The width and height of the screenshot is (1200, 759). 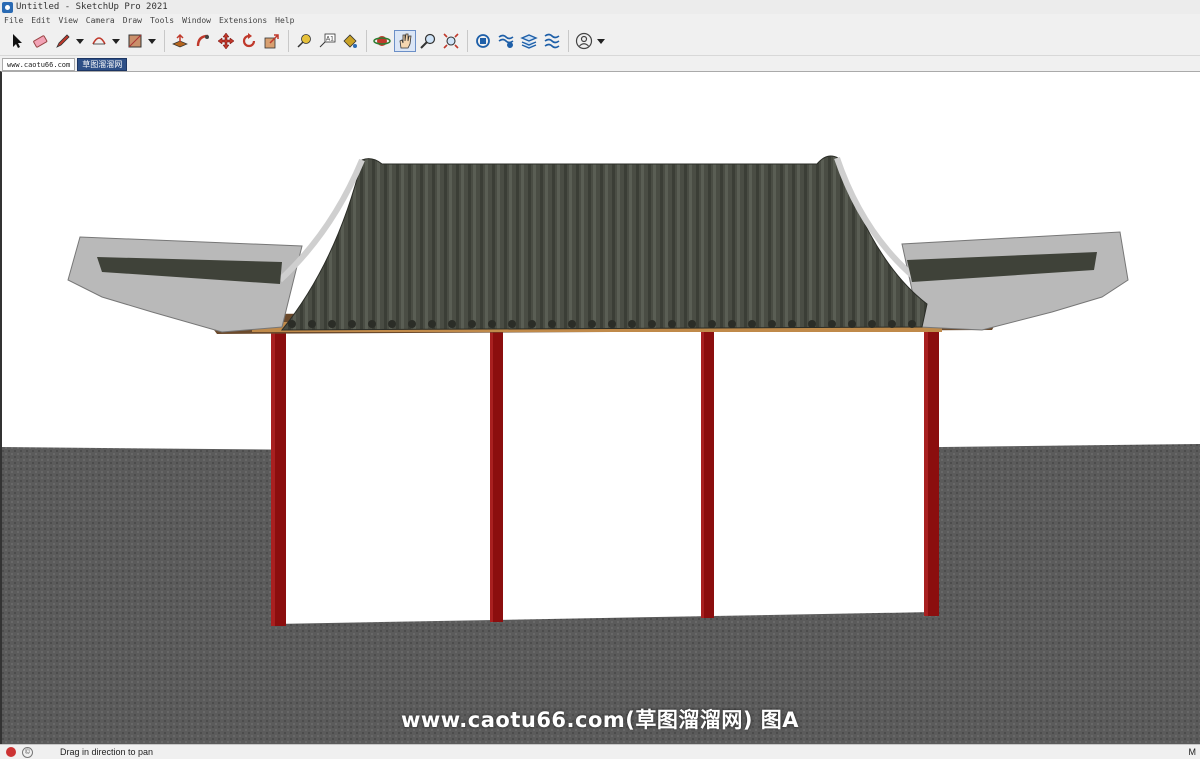 I want to click on move-tool-button, so click(x=226, y=41).